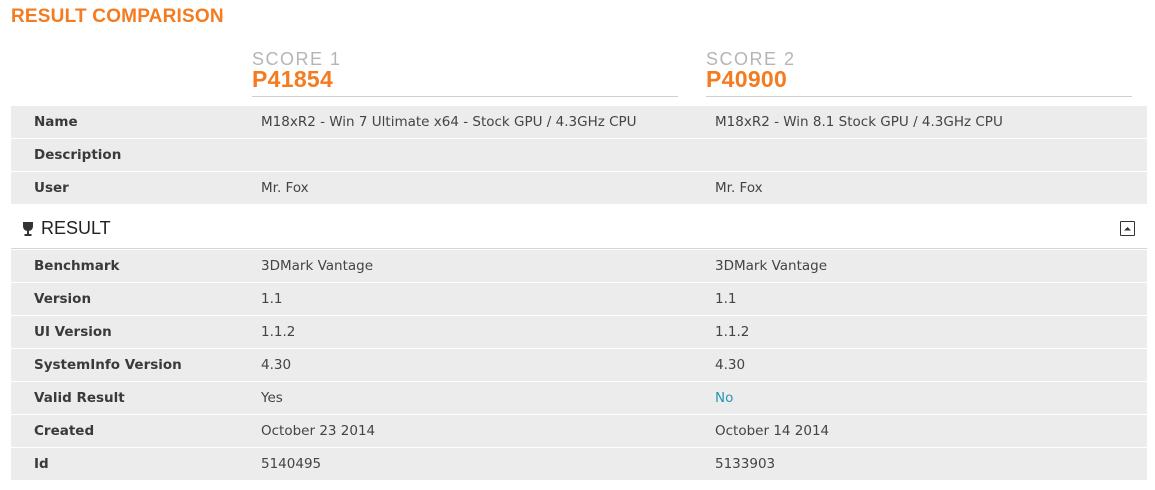  Describe the element at coordinates (56, 122) in the screenshot. I see `row-label: Name` at that location.